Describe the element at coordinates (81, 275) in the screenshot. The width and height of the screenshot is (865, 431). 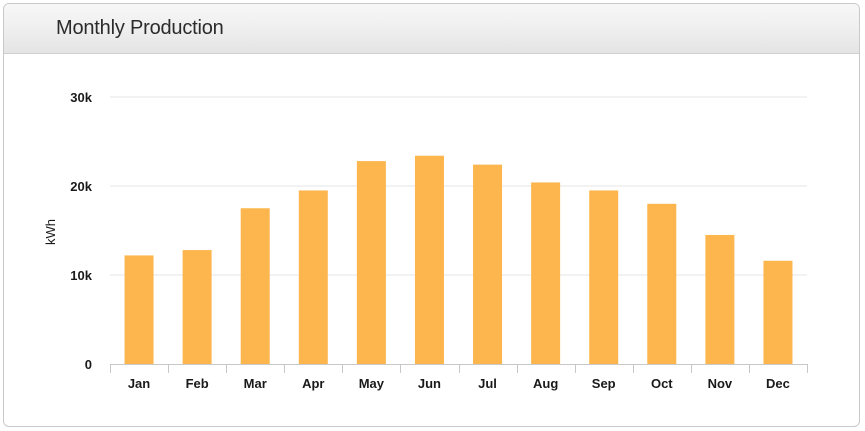
I see `y-tick-label: 10k` at that location.